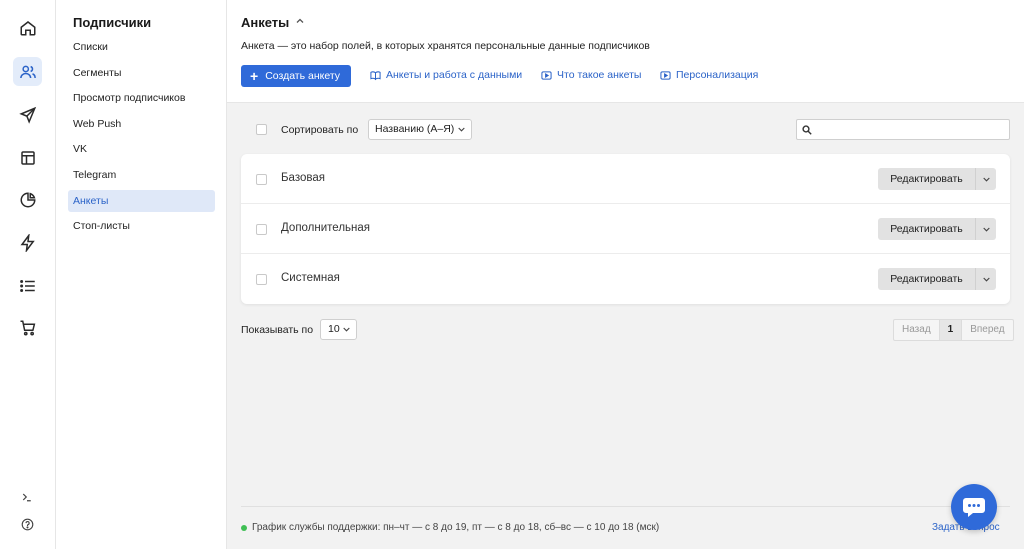  What do you see at coordinates (625, 506) in the screenshot?
I see `footer-divider` at bounding box center [625, 506].